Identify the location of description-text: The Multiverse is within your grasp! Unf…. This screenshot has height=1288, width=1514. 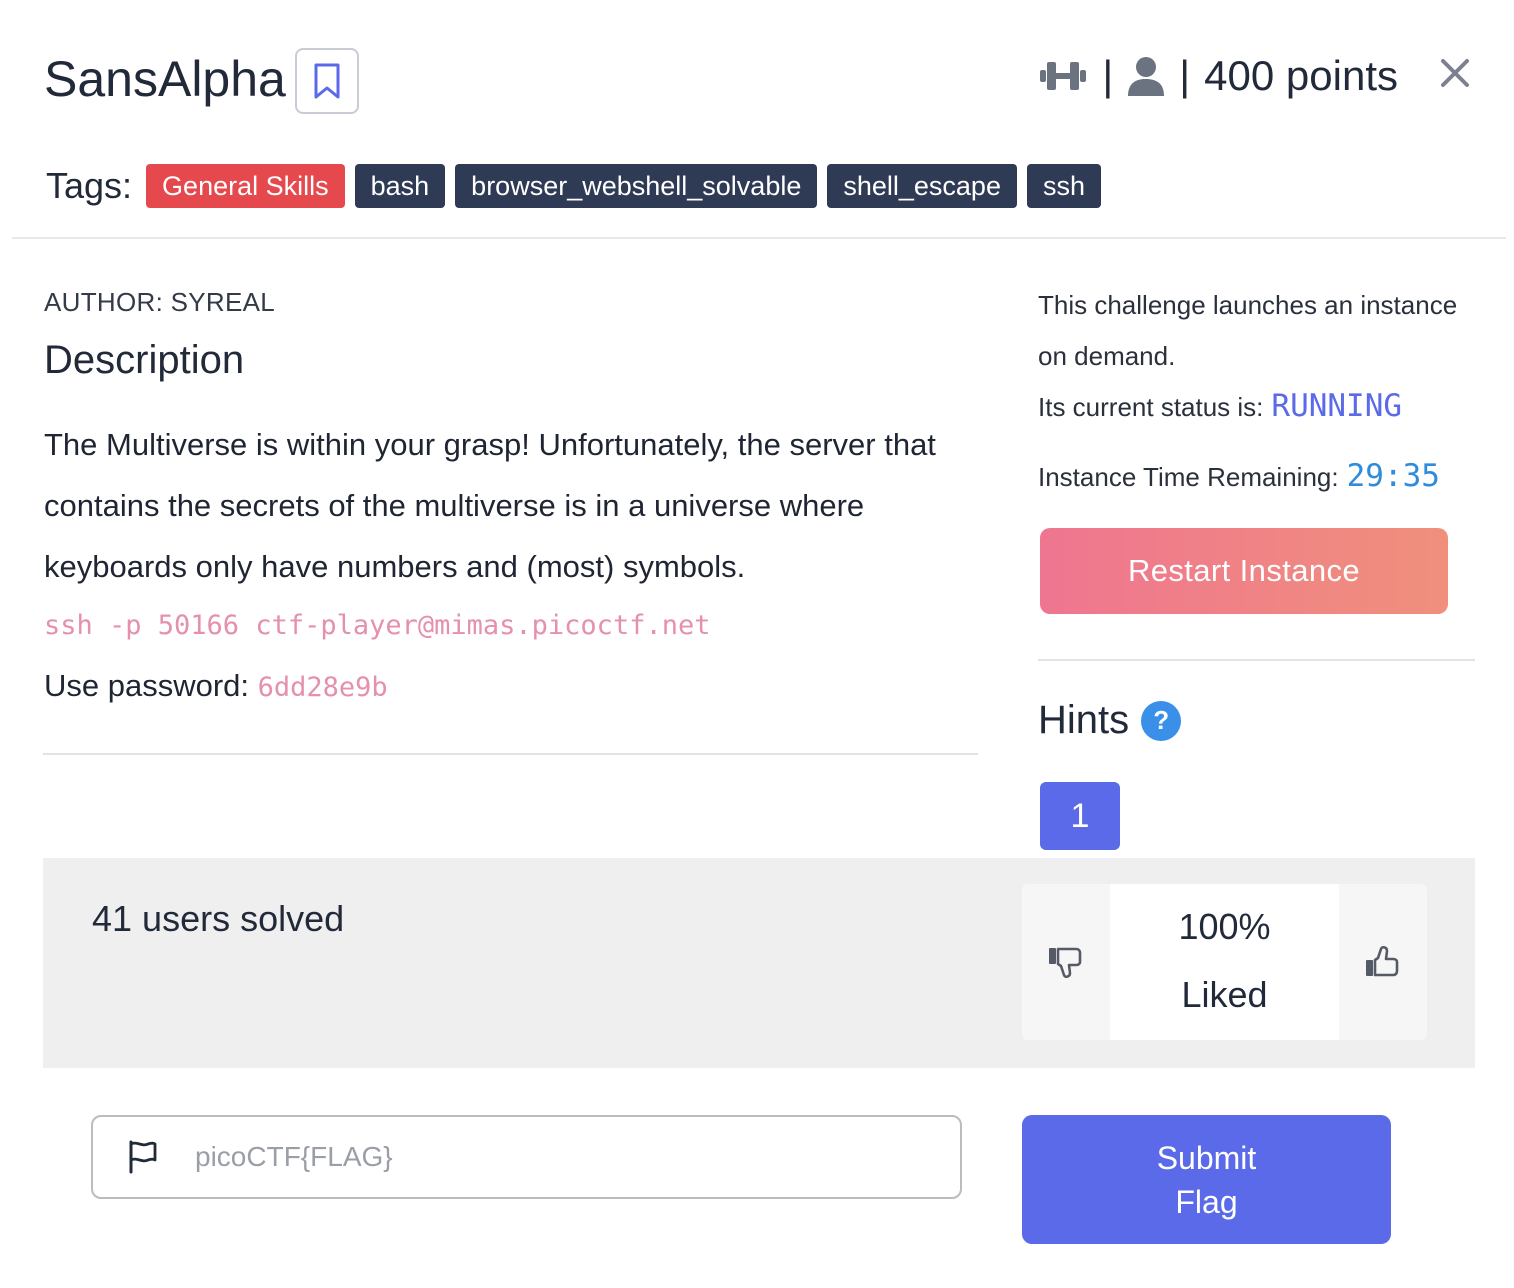
(490, 505).